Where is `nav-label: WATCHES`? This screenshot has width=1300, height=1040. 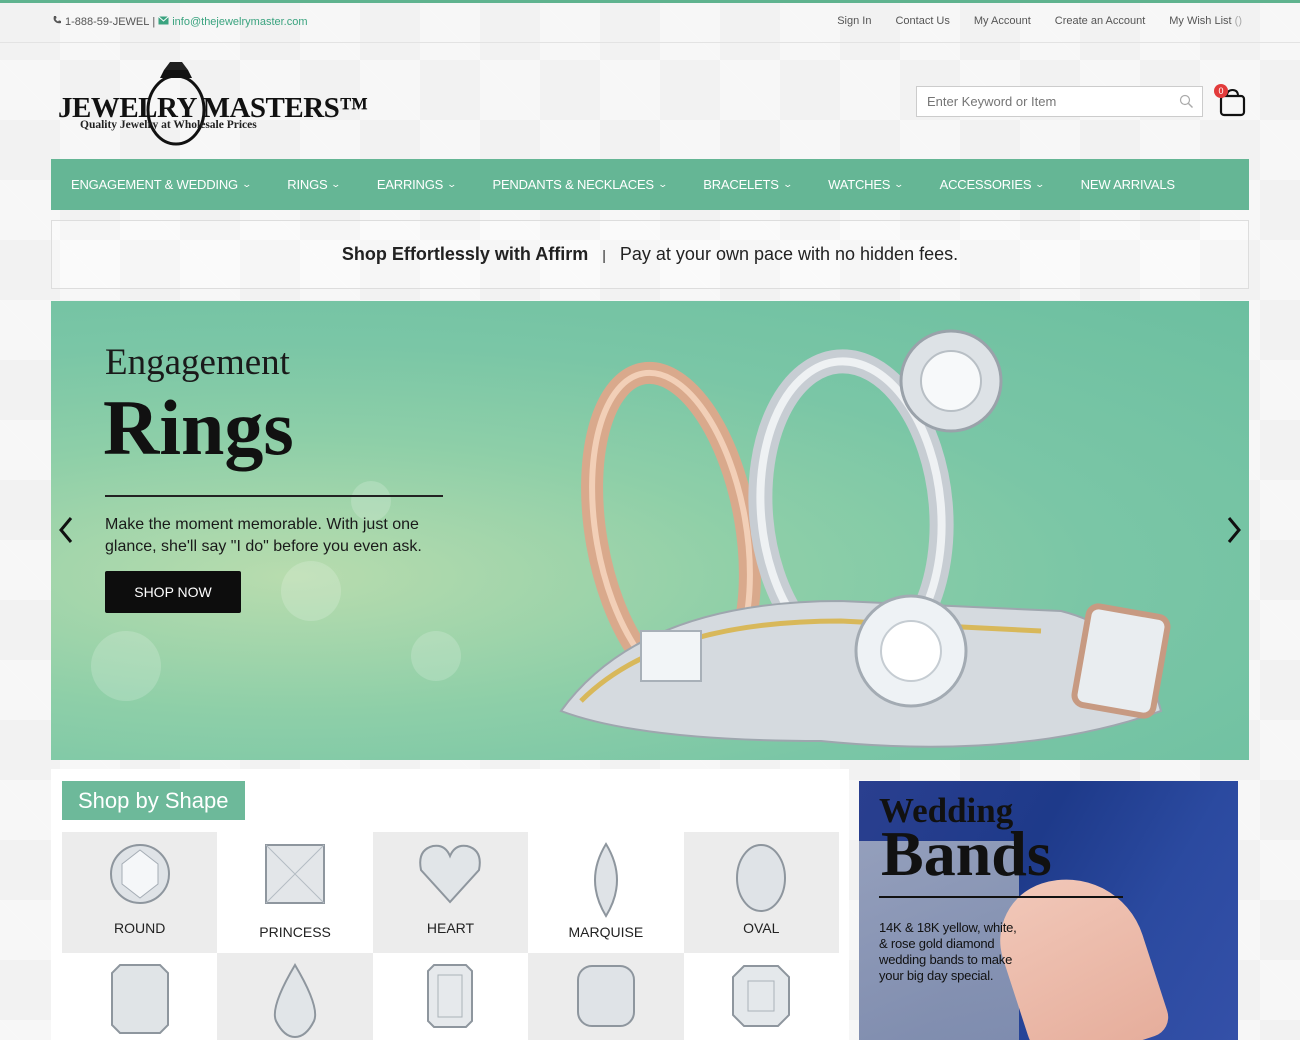 nav-label: WATCHES is located at coordinates (859, 184).